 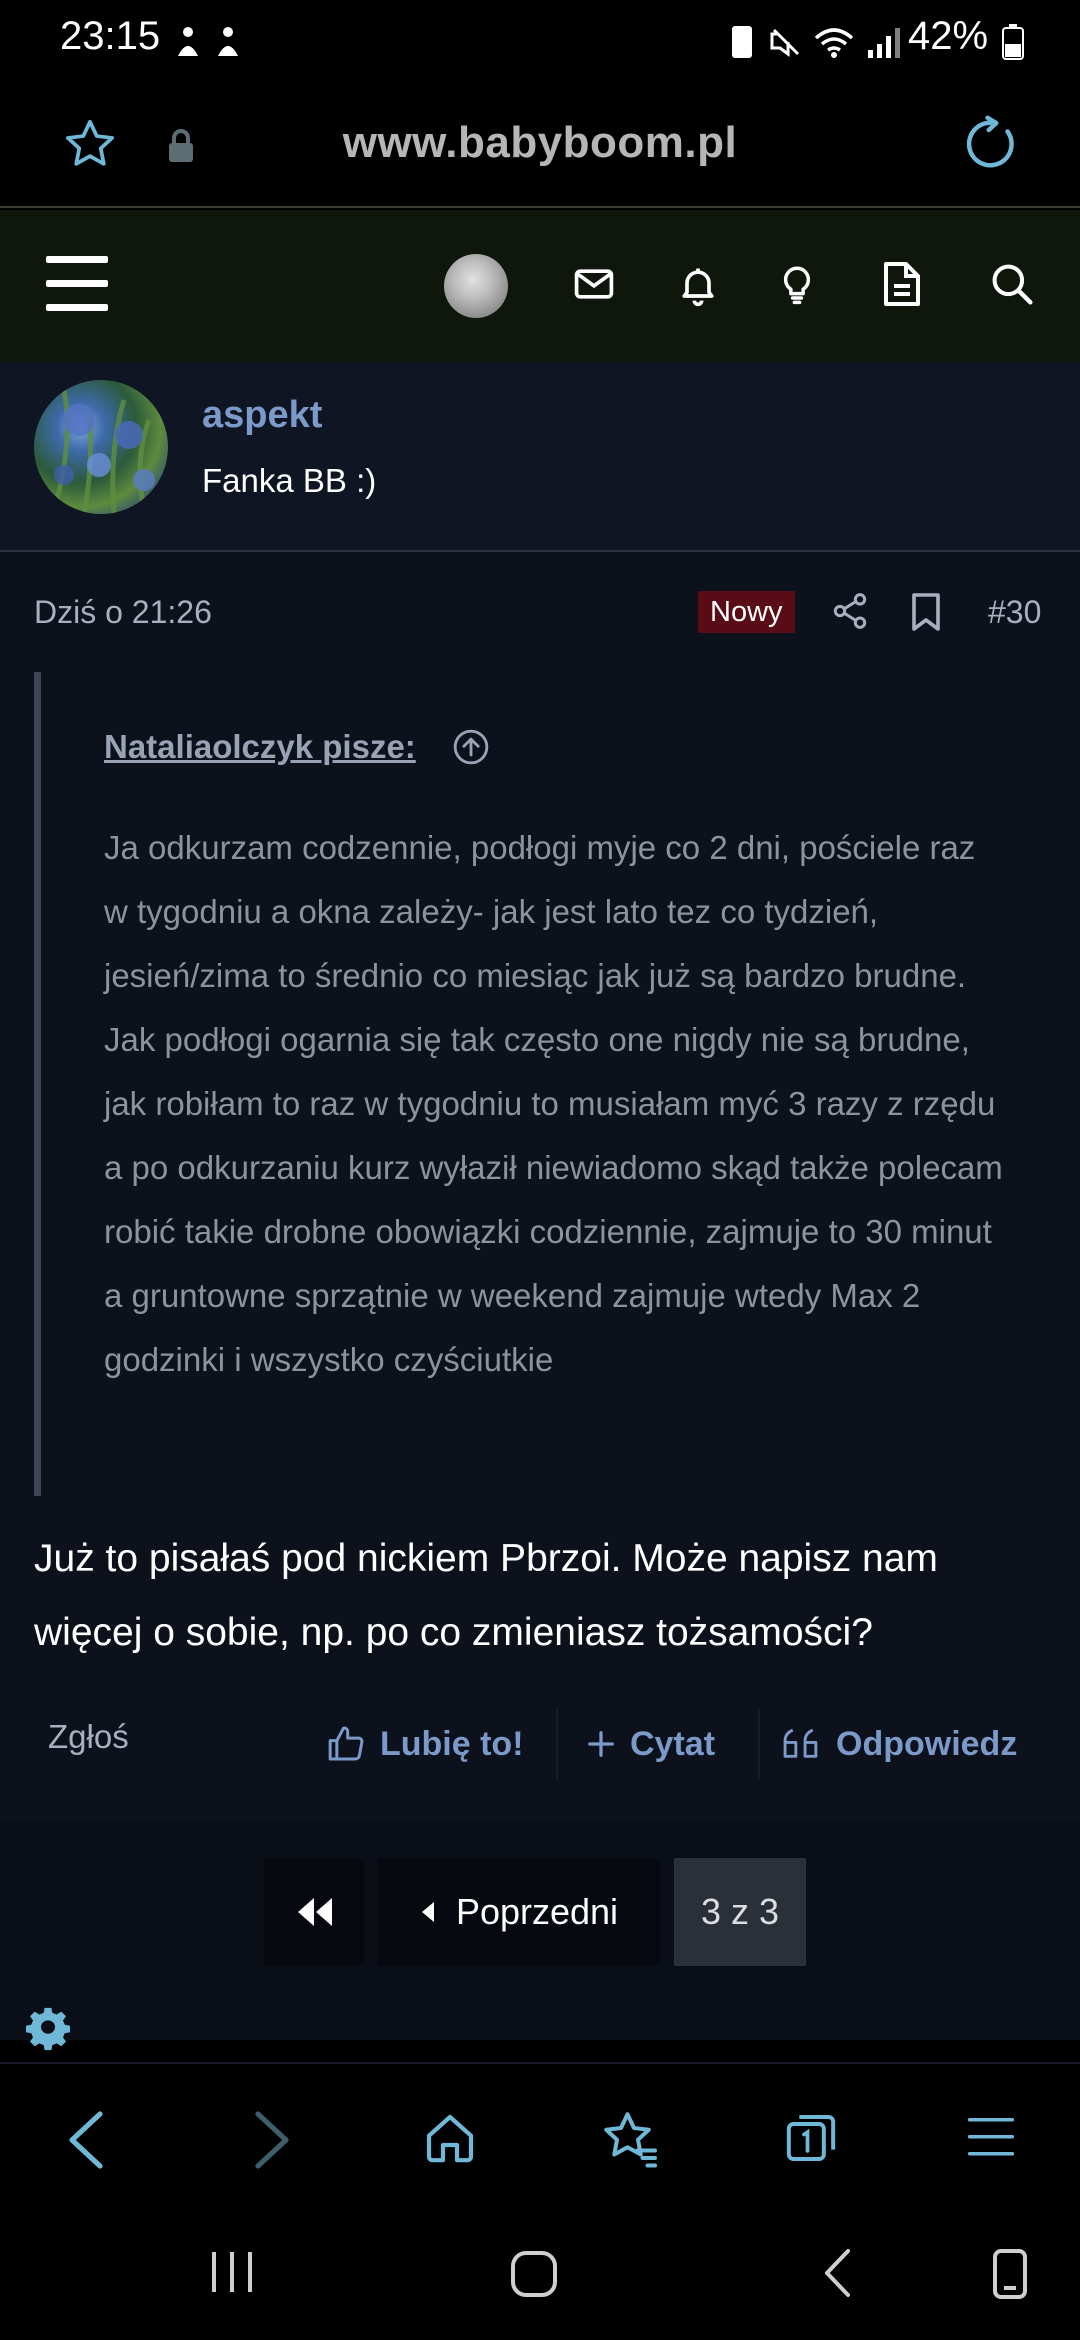 What do you see at coordinates (802, 1744) in the screenshot?
I see `quote-marks-icon` at bounding box center [802, 1744].